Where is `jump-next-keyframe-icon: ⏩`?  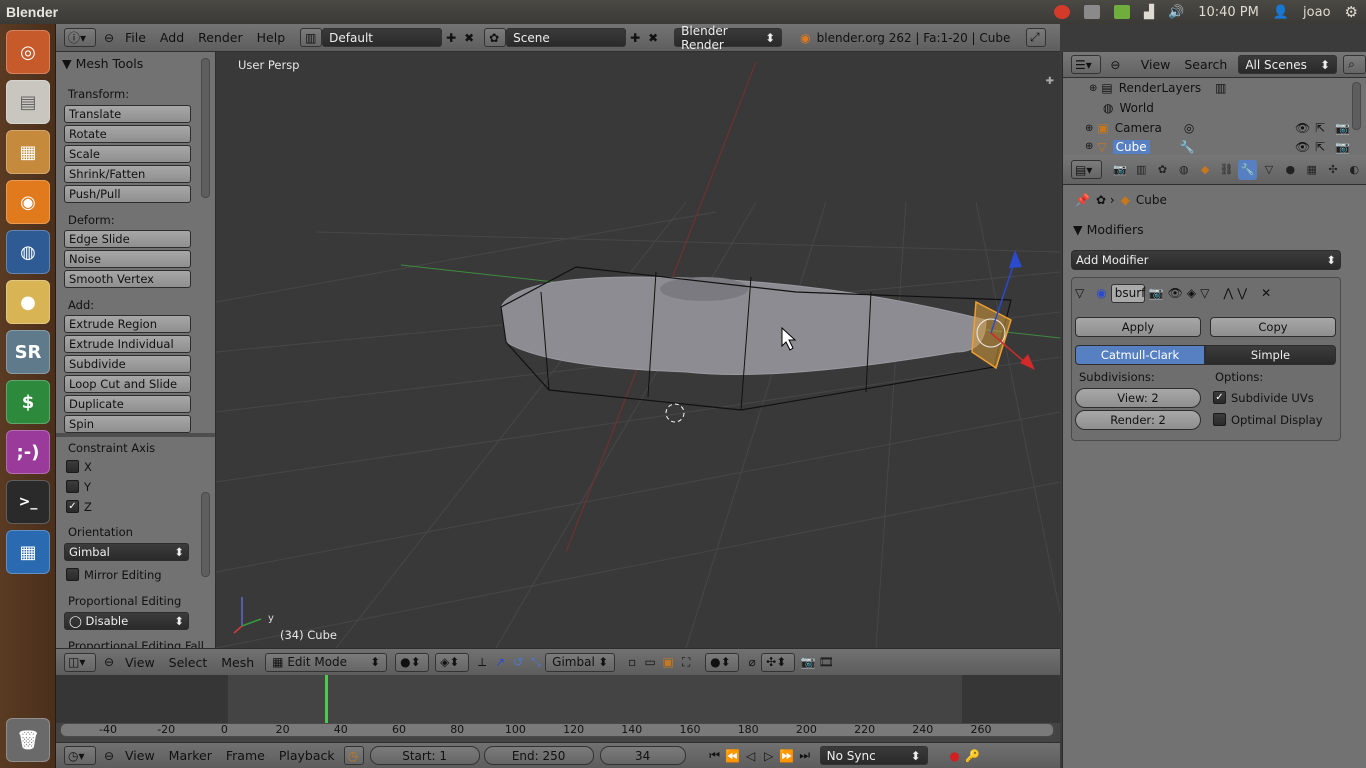 jump-next-keyframe-icon: ⏩ is located at coordinates (787, 756).